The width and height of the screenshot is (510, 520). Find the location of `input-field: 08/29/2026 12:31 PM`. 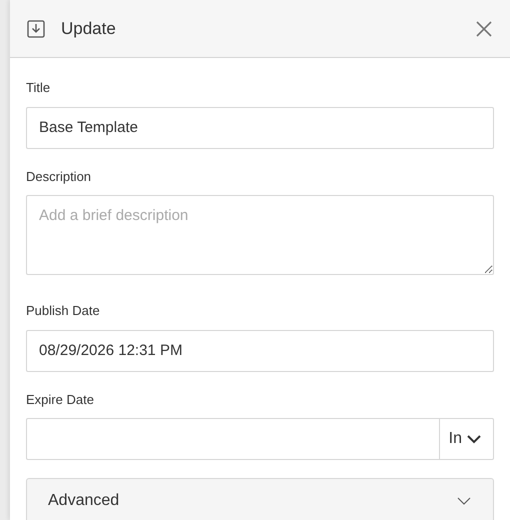

input-field: 08/29/2026 12:31 PM is located at coordinates (260, 351).